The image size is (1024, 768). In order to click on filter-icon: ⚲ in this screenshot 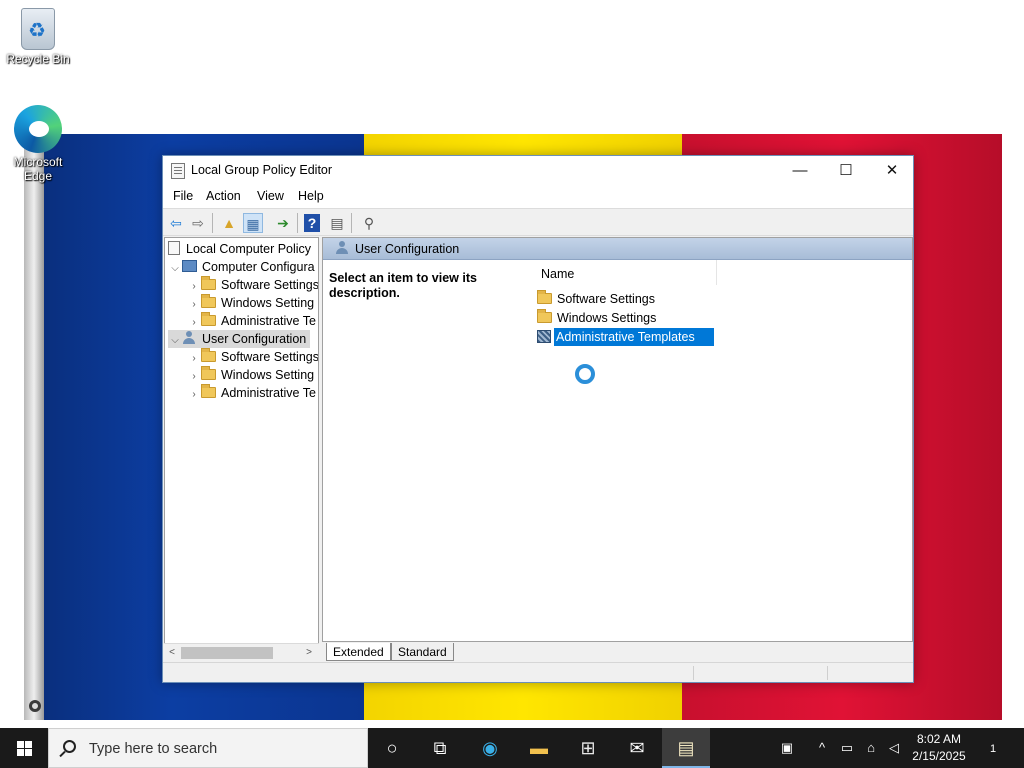, I will do `click(369, 223)`.